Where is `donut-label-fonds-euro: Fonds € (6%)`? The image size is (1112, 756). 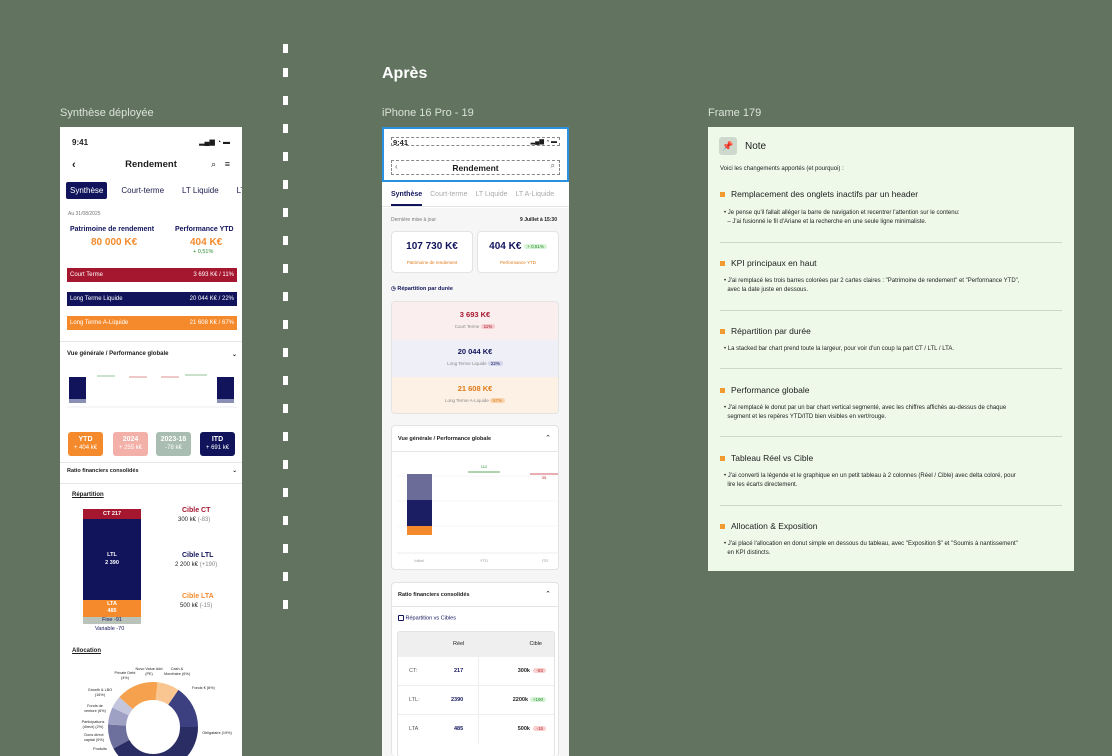
donut-label-fonds-euro: Fonds € (6%) is located at coordinates (203, 688).